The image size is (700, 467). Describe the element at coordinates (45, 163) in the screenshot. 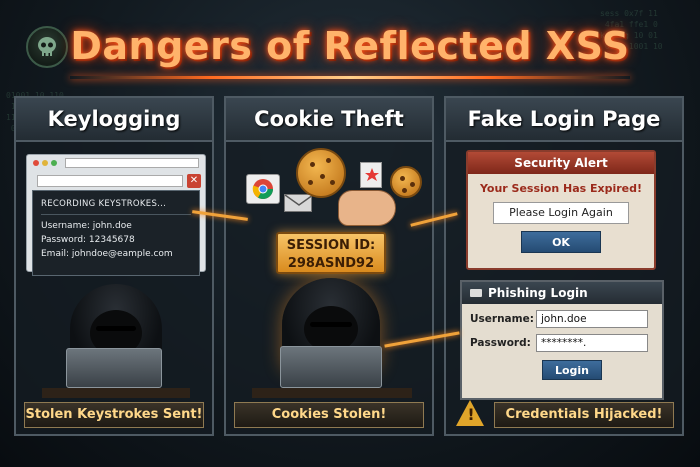

I see `window-dots` at that location.